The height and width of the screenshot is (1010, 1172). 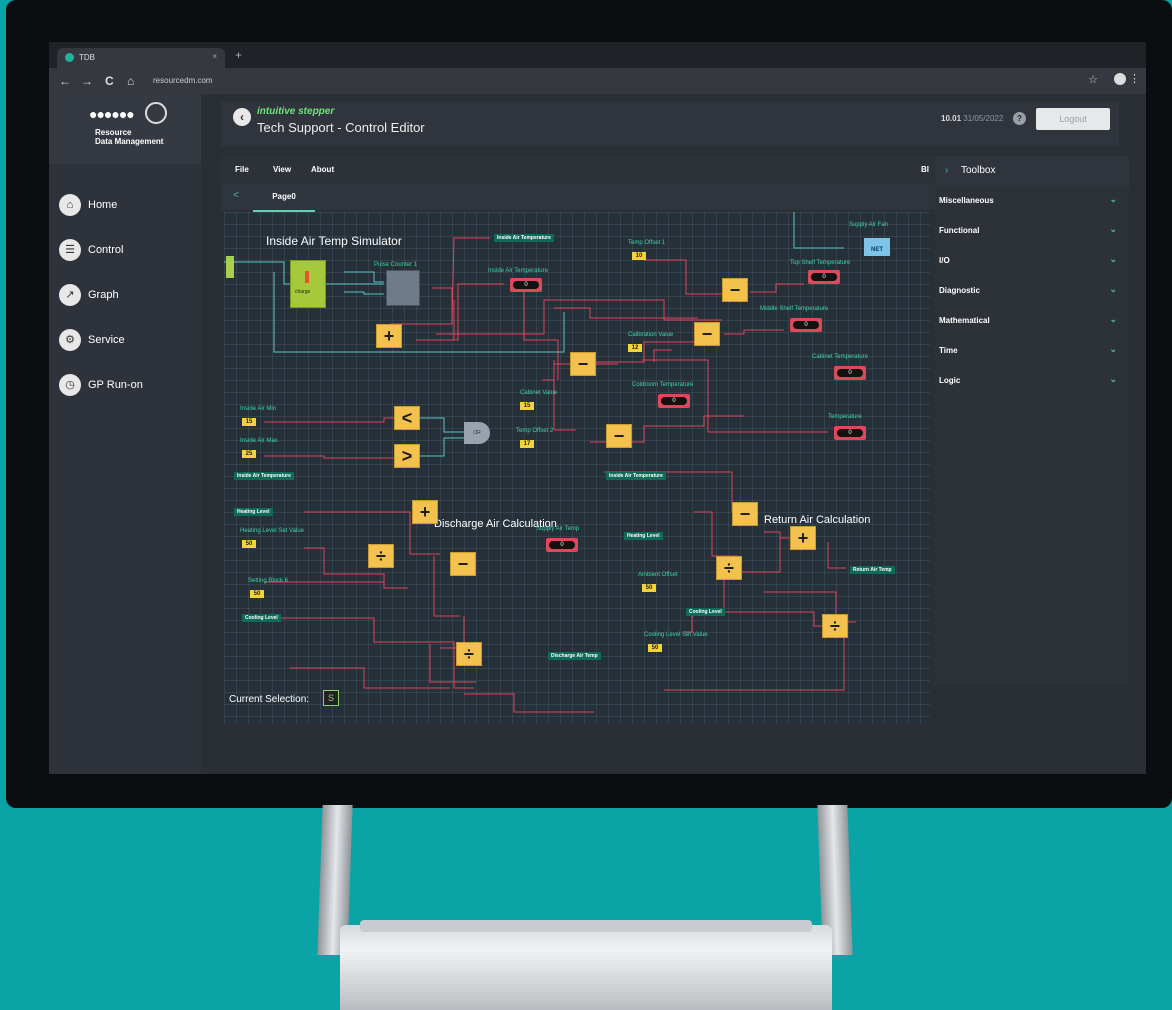 I want to click on current-selection-value: S, so click(x=331, y=698).